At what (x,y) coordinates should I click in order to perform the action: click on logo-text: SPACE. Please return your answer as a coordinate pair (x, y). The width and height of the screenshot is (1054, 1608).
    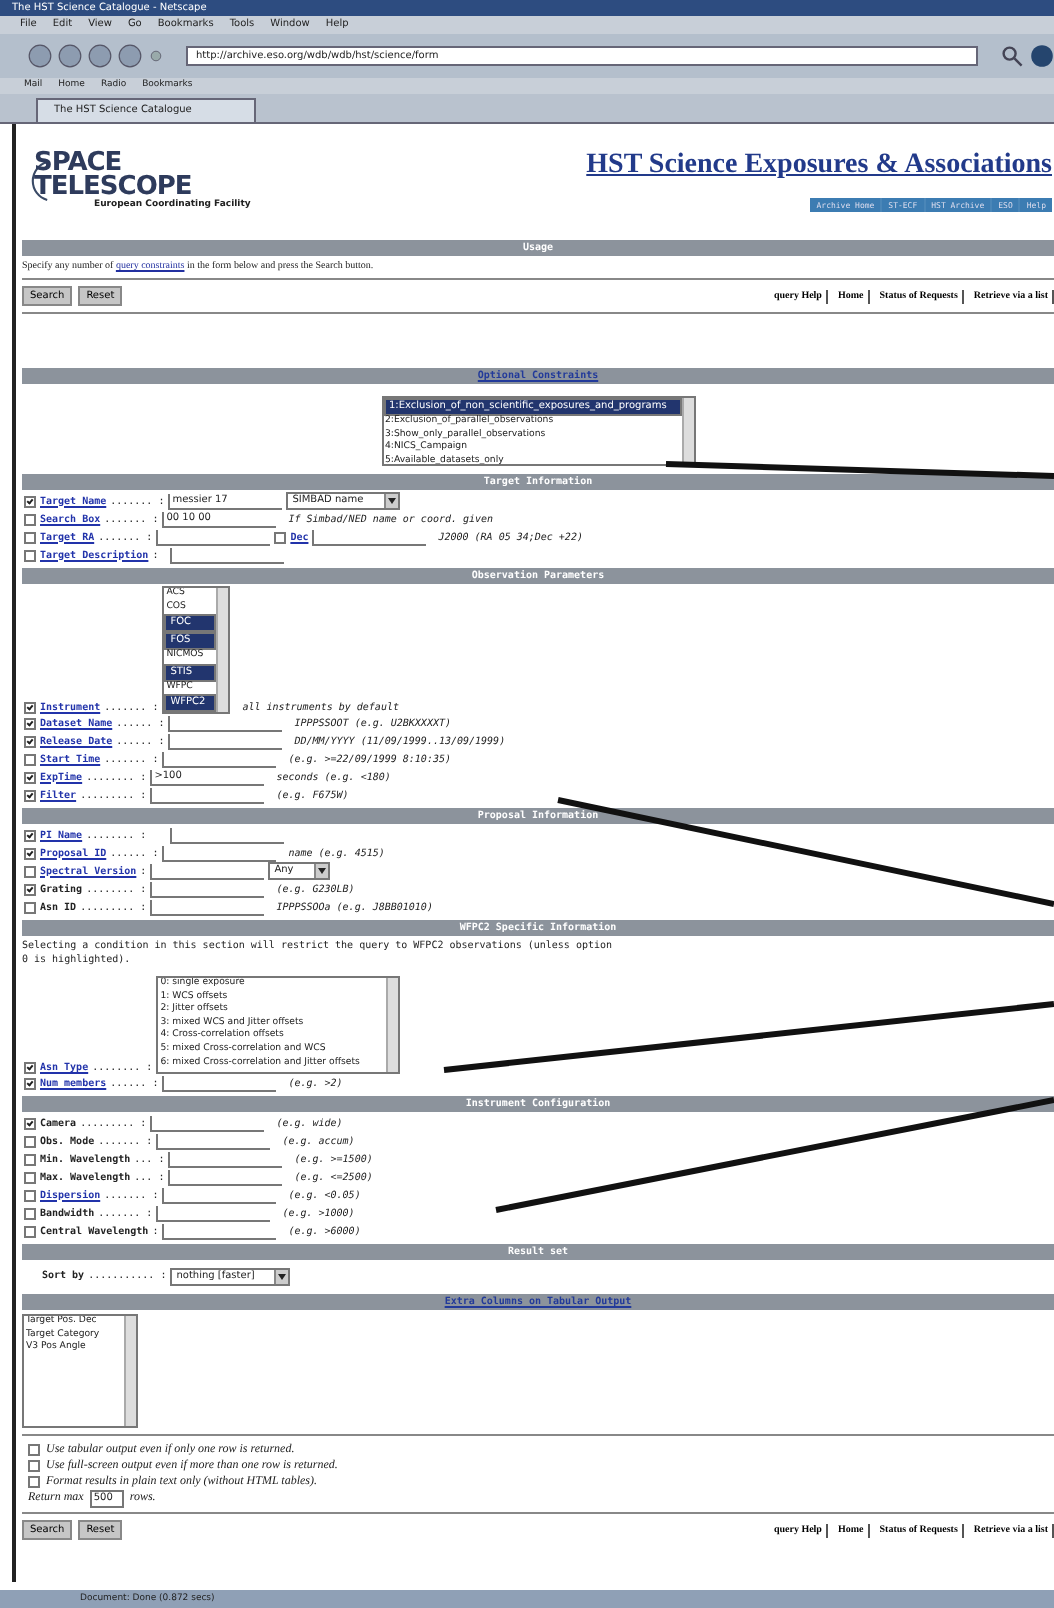
    Looking at the image, I should click on (78, 163).